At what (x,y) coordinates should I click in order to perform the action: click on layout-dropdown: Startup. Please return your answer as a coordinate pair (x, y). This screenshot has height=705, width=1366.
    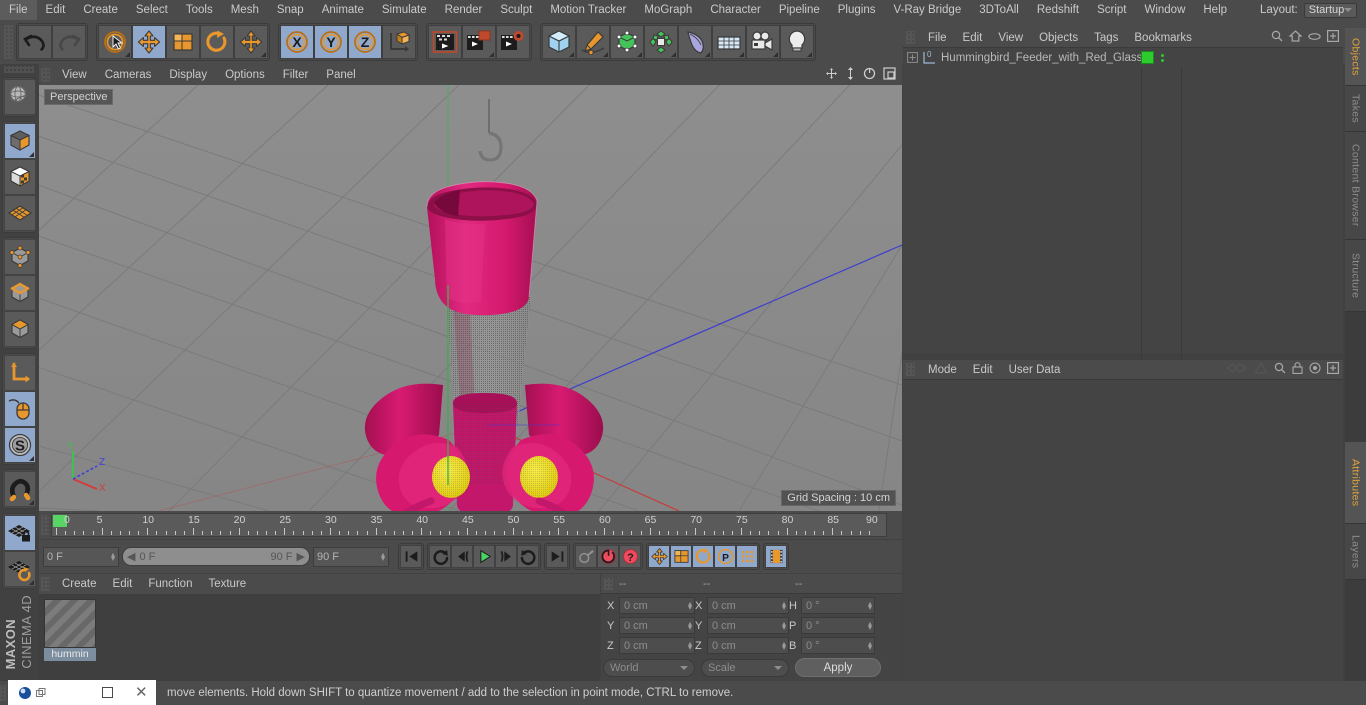
    Looking at the image, I should click on (1330, 10).